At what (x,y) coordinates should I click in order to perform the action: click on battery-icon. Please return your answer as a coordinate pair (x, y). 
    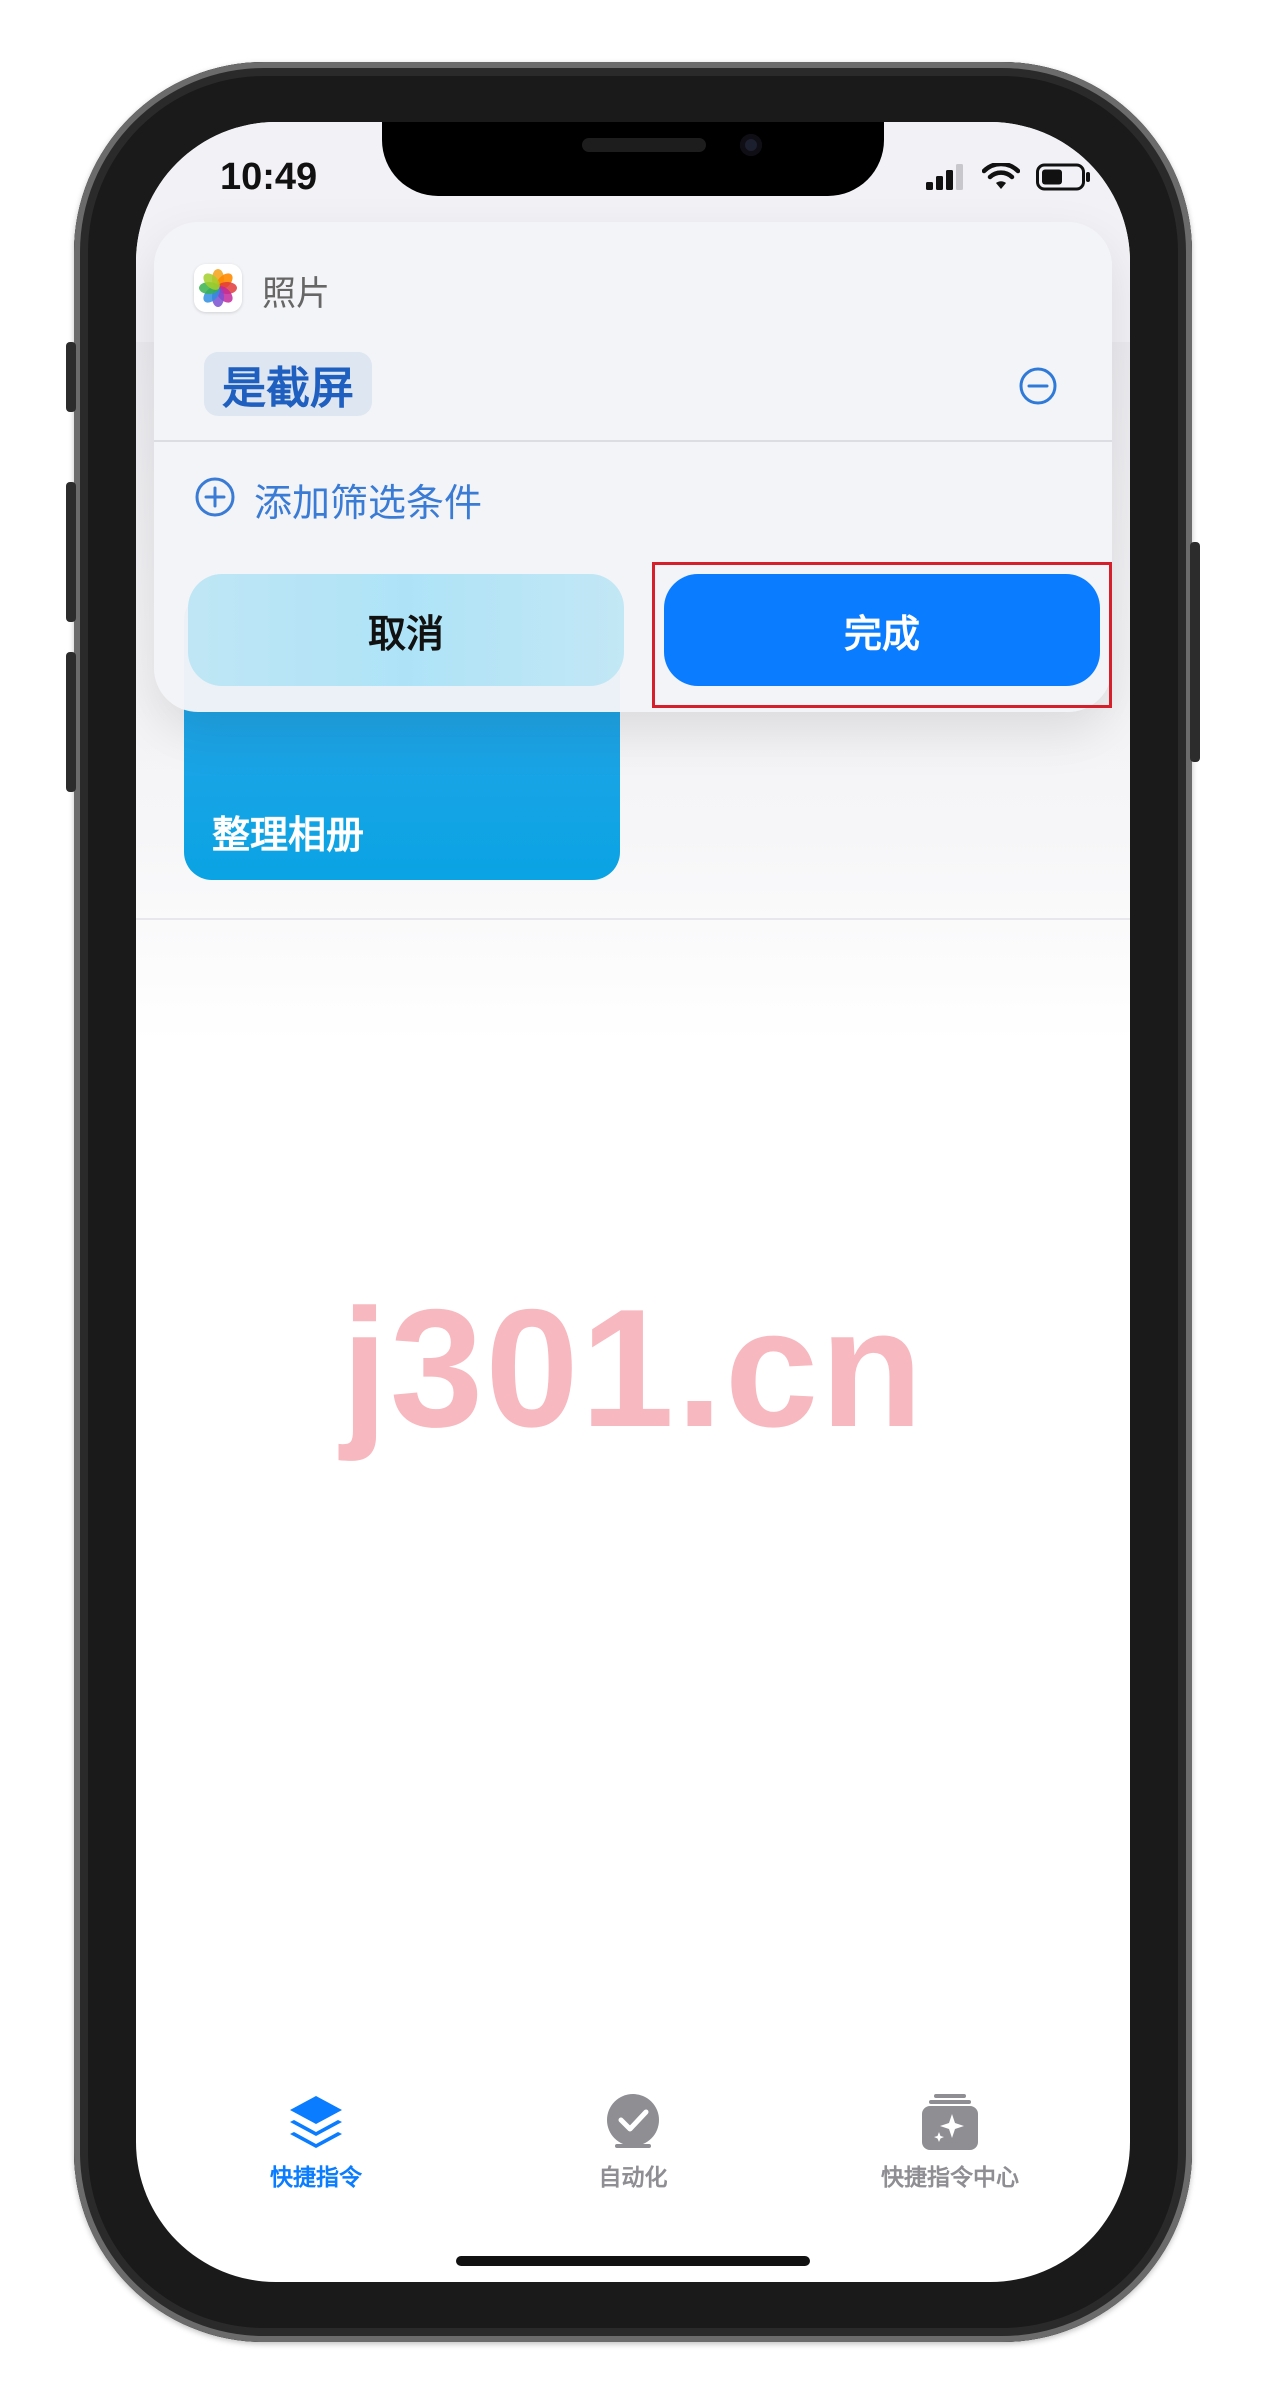
    Looking at the image, I should click on (1063, 177).